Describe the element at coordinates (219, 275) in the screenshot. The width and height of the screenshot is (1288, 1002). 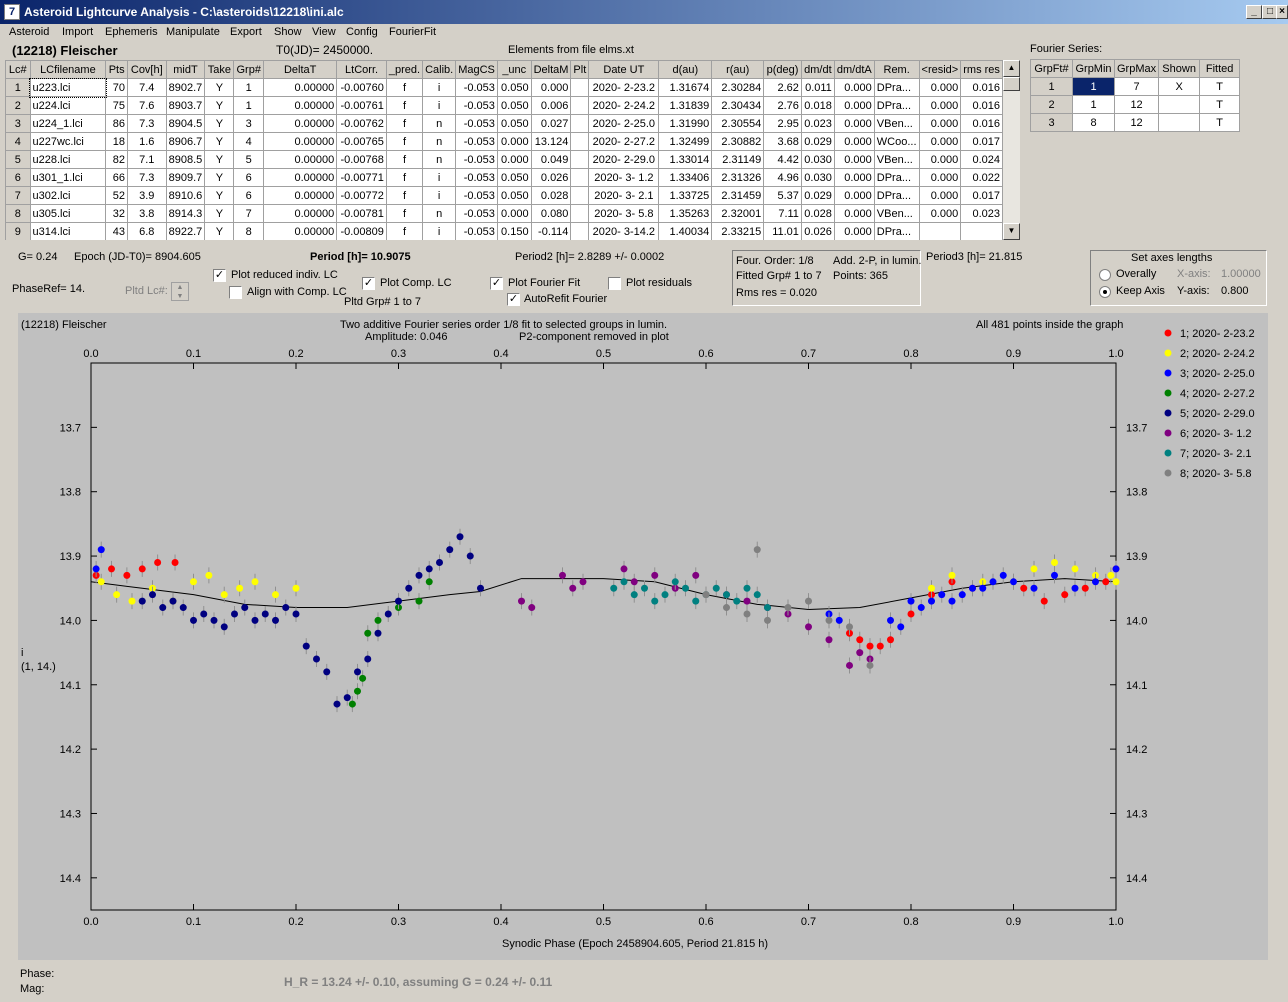
I see `plot-reduced-checkbox: ✓` at that location.